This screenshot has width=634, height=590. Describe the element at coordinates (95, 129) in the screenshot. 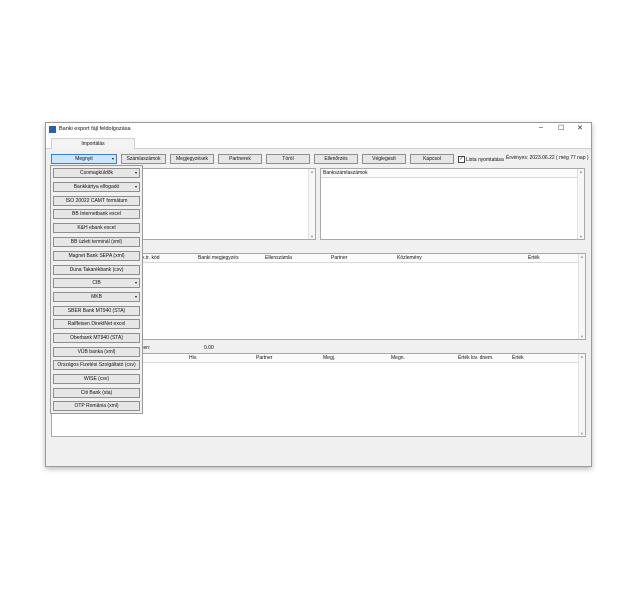

I see `window-title: Banki export fájl feldolgozása` at that location.